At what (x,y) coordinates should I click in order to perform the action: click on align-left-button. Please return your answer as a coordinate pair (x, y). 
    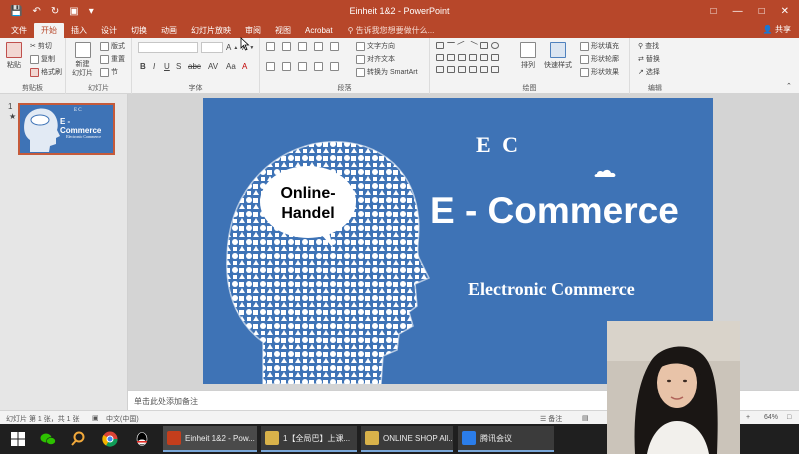
    Looking at the image, I should click on (270, 66).